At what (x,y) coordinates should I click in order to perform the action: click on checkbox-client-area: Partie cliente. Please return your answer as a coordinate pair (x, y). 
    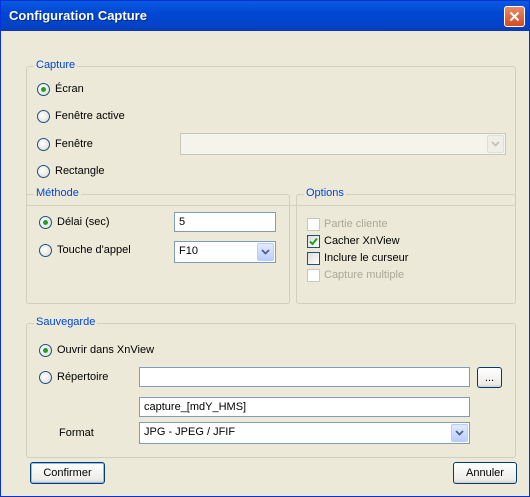
    Looking at the image, I should click on (347, 224).